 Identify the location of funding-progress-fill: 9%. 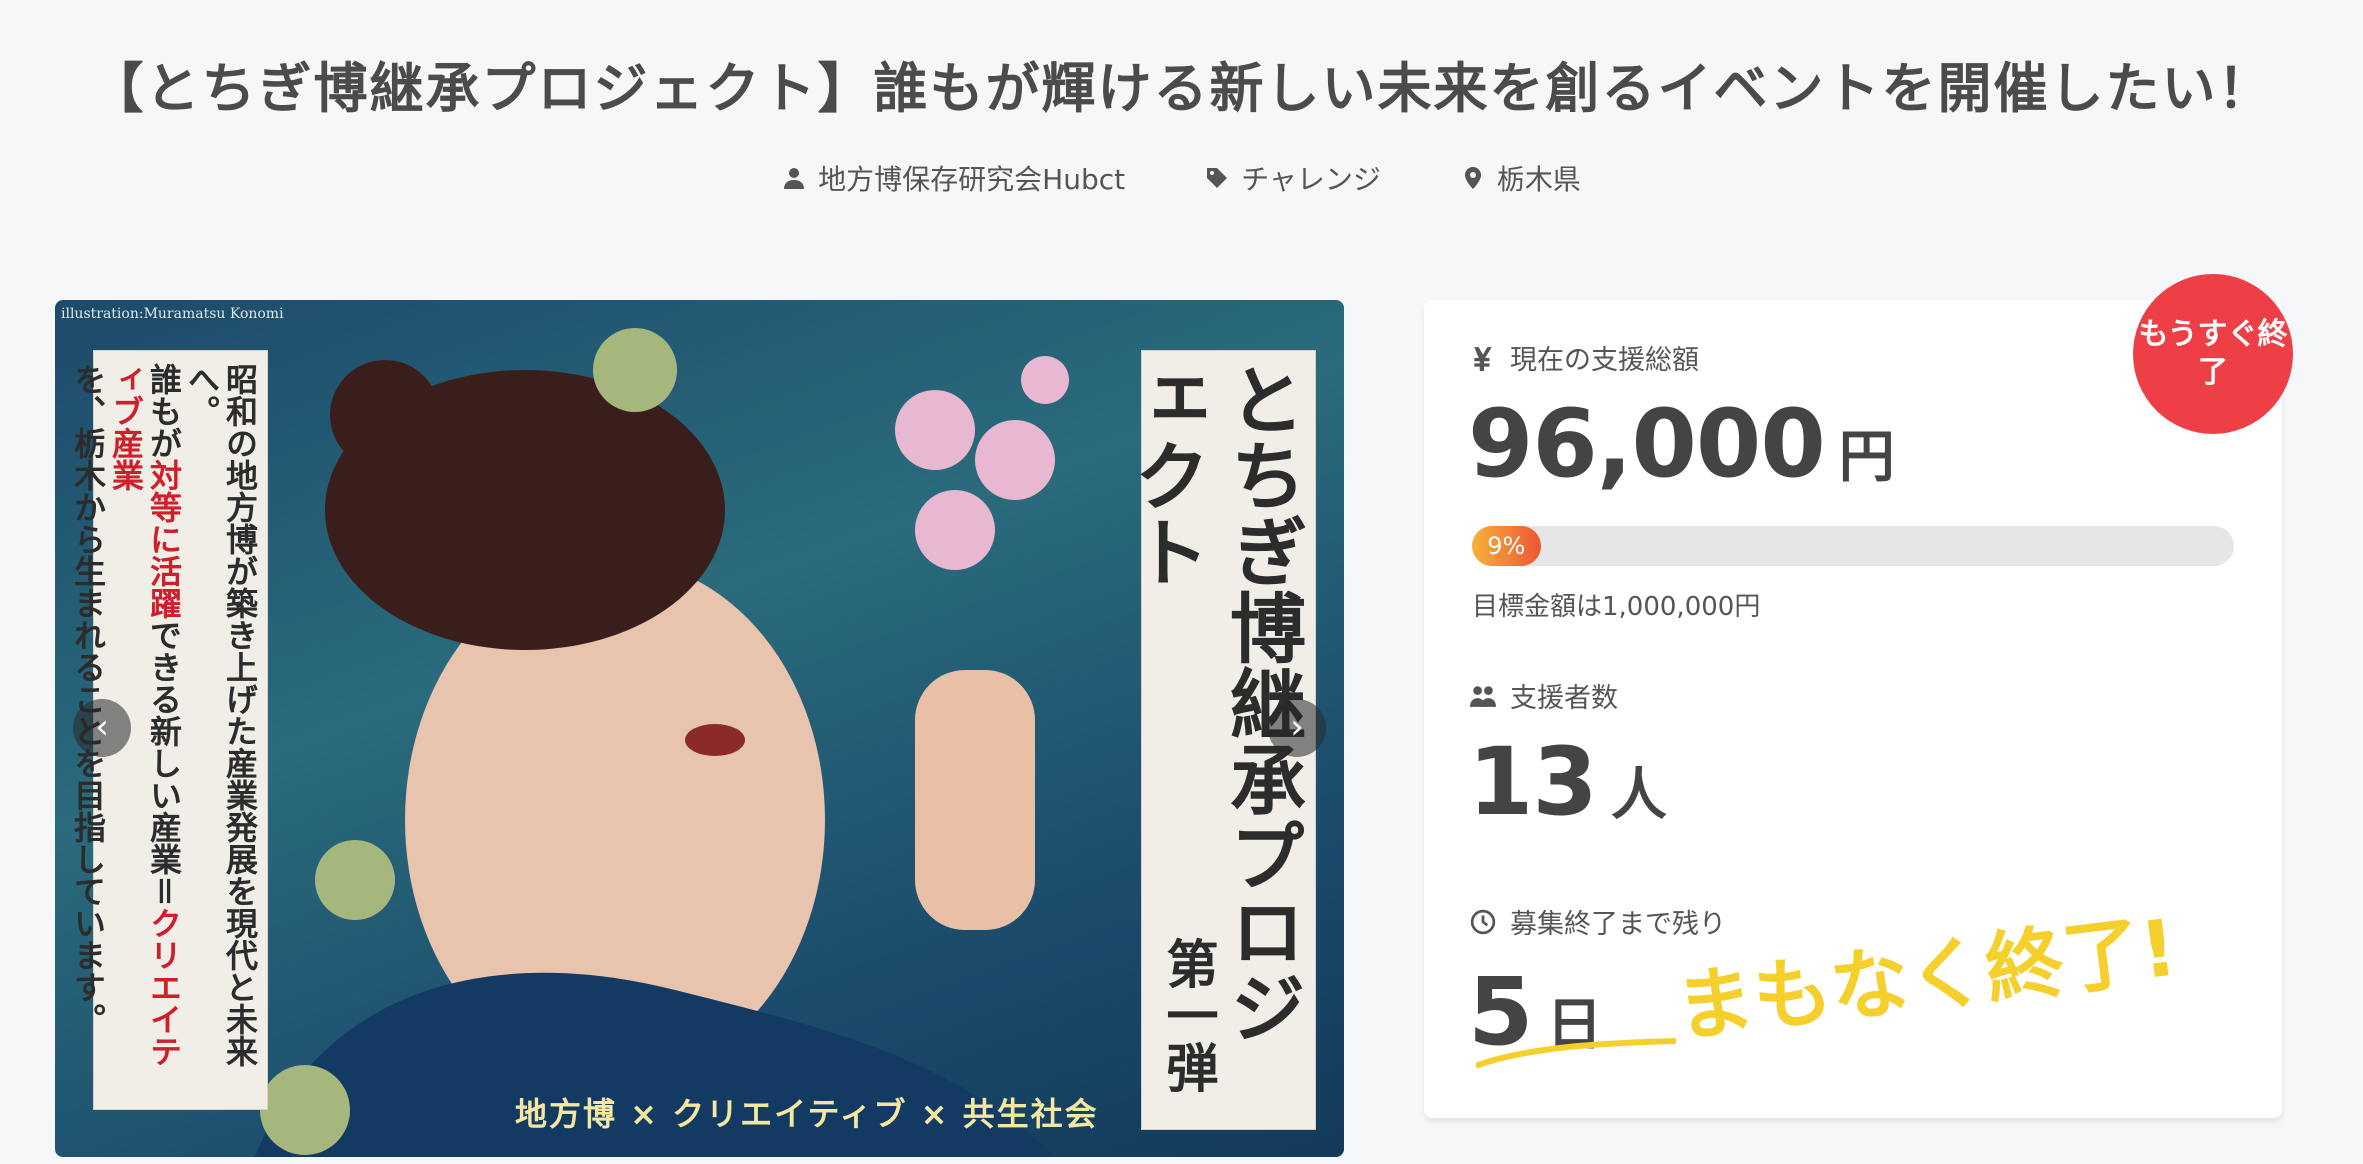
(1506, 546).